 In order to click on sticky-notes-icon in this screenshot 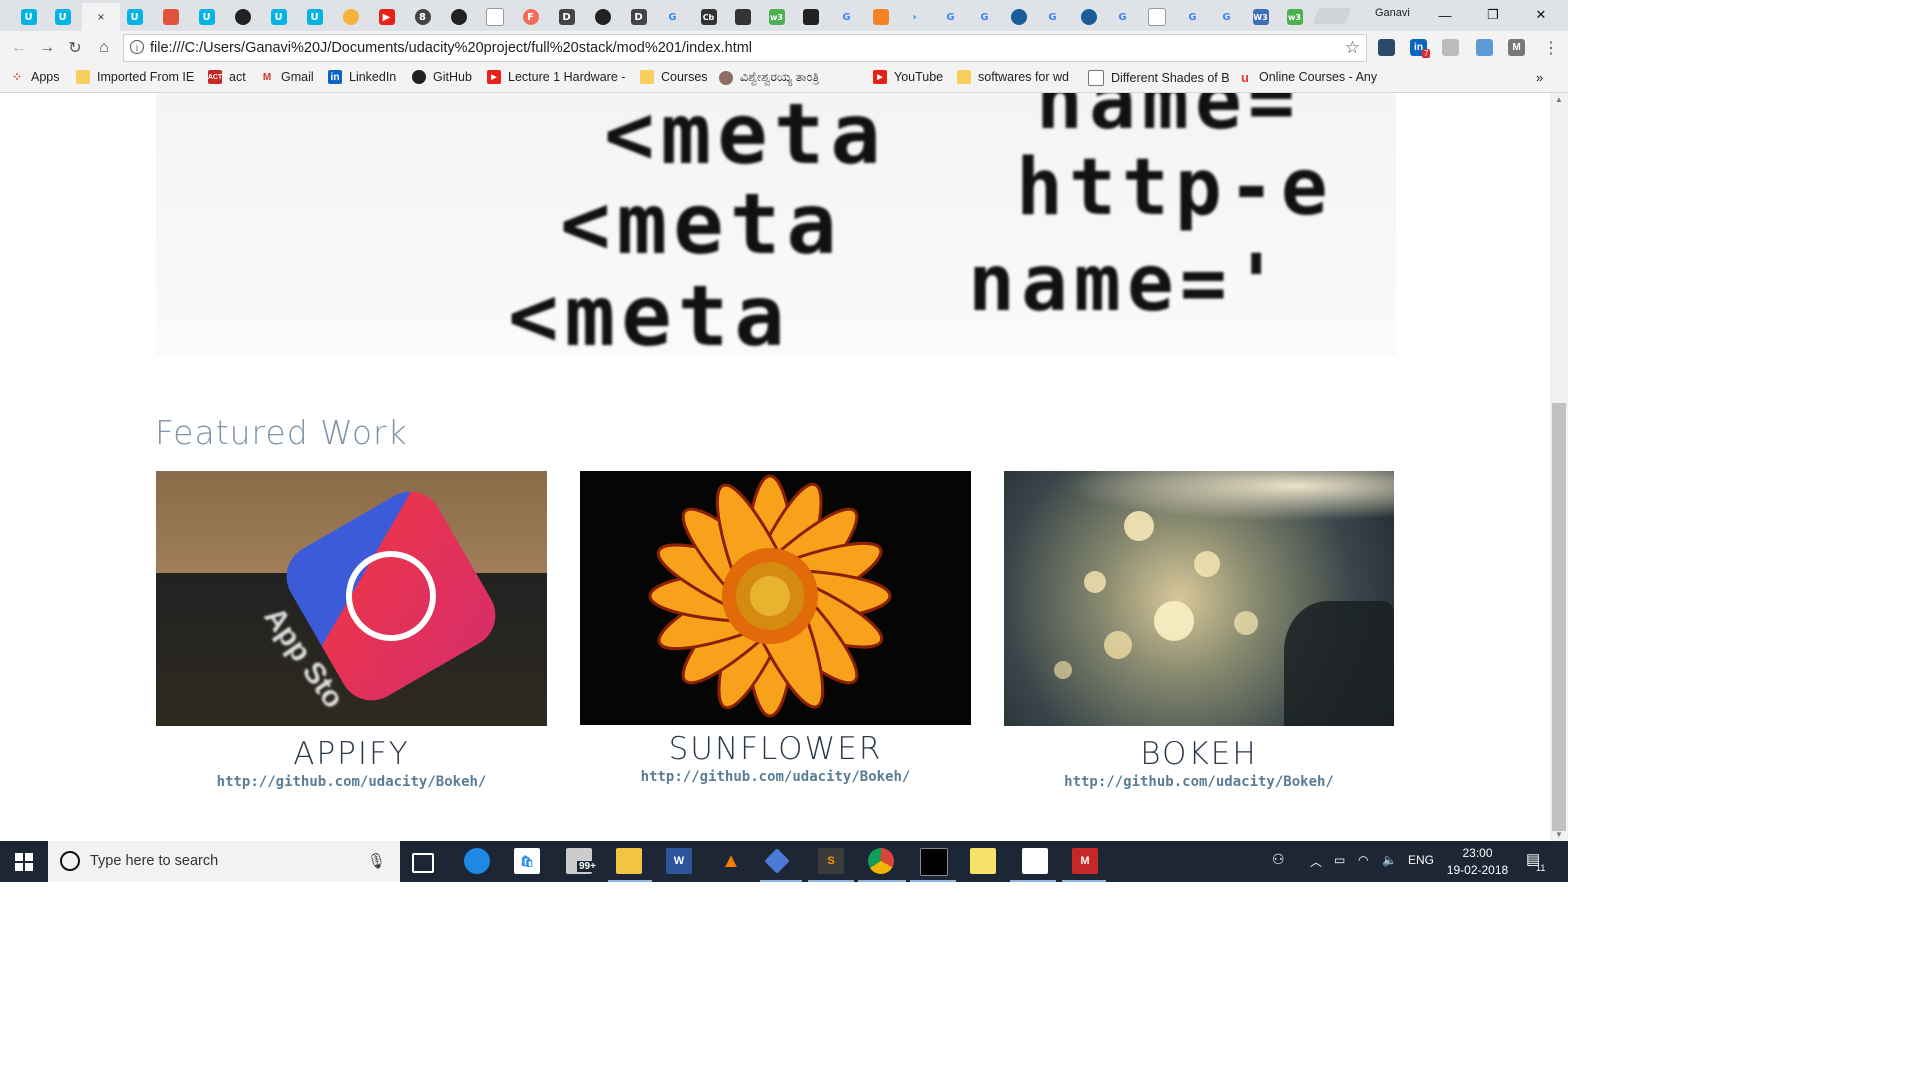, I will do `click(983, 861)`.